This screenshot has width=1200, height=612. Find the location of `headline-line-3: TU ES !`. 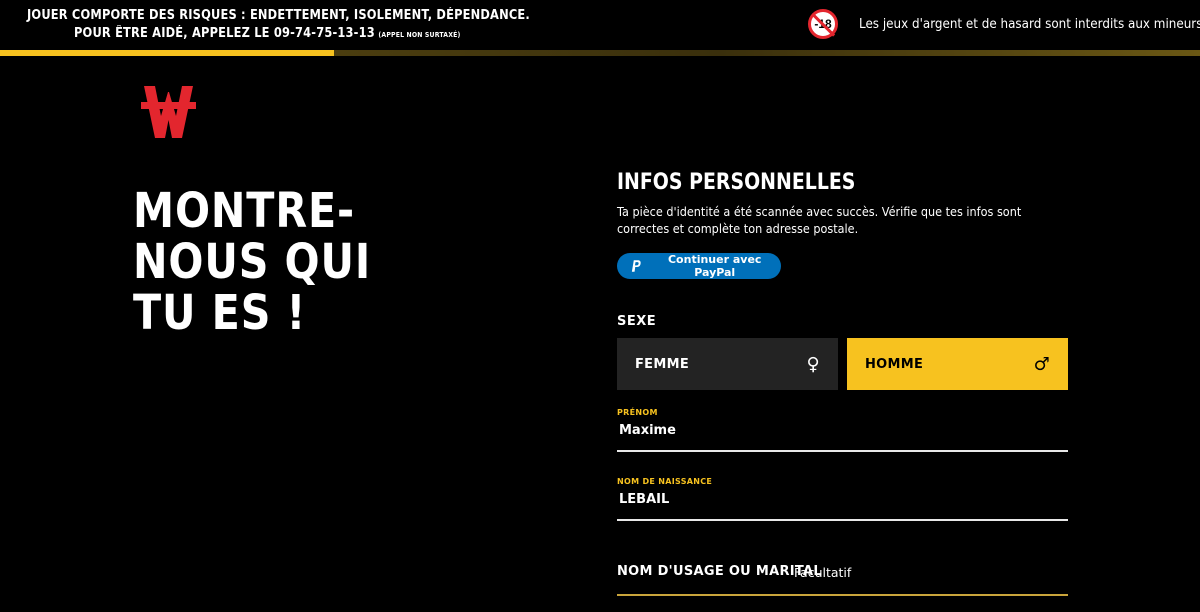

headline-line-3: TU ES ! is located at coordinates (220, 313).